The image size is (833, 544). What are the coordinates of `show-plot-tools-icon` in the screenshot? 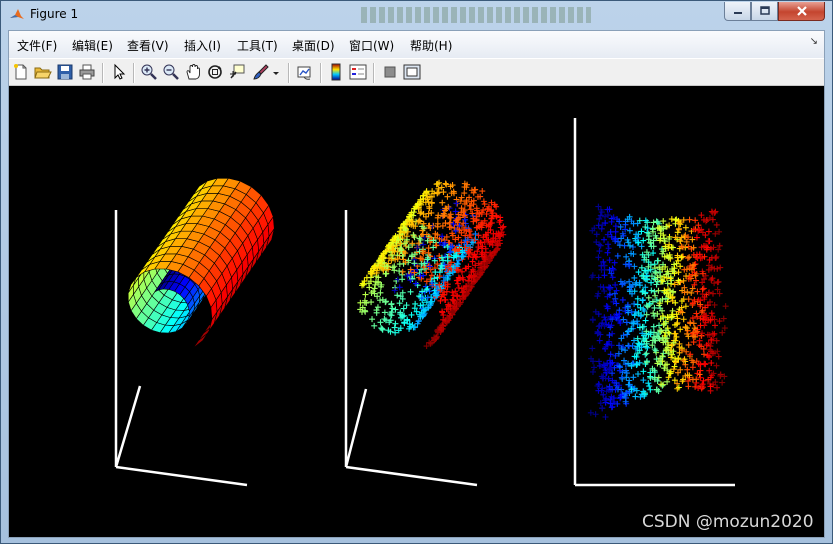 It's located at (412, 72).